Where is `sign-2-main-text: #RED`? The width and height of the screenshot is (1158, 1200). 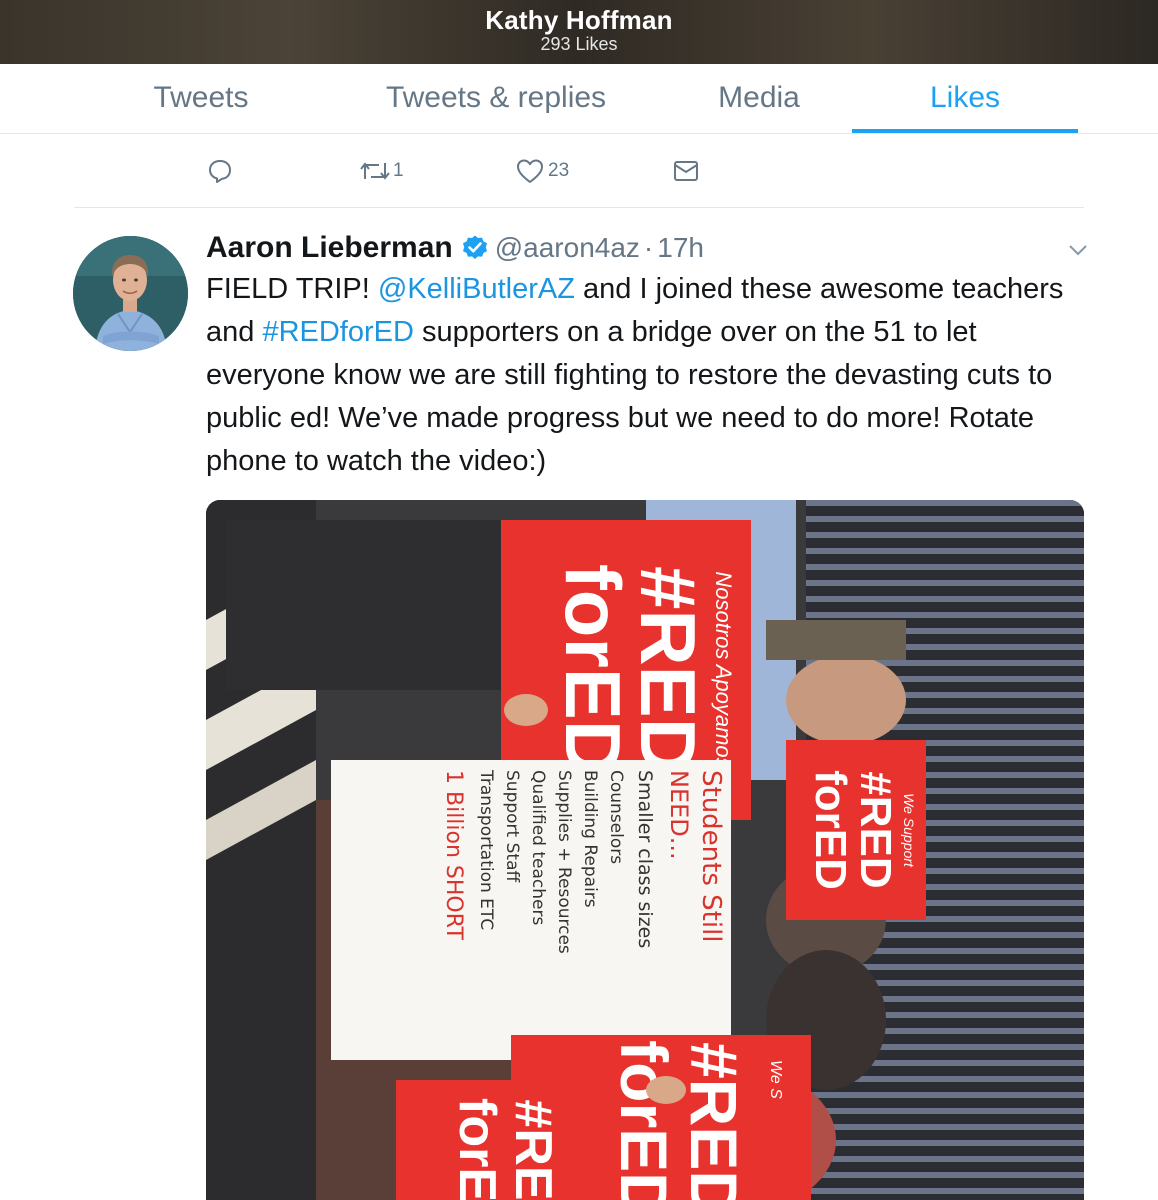 sign-2-main-text: #RED is located at coordinates (875, 829).